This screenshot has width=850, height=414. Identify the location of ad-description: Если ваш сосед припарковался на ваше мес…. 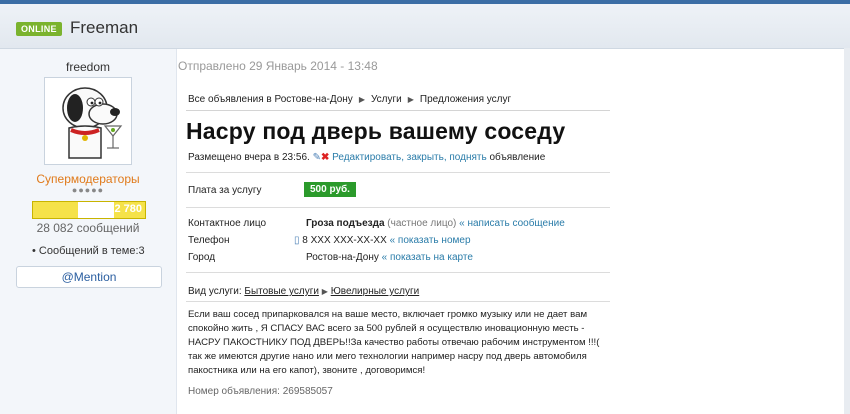
(394, 342).